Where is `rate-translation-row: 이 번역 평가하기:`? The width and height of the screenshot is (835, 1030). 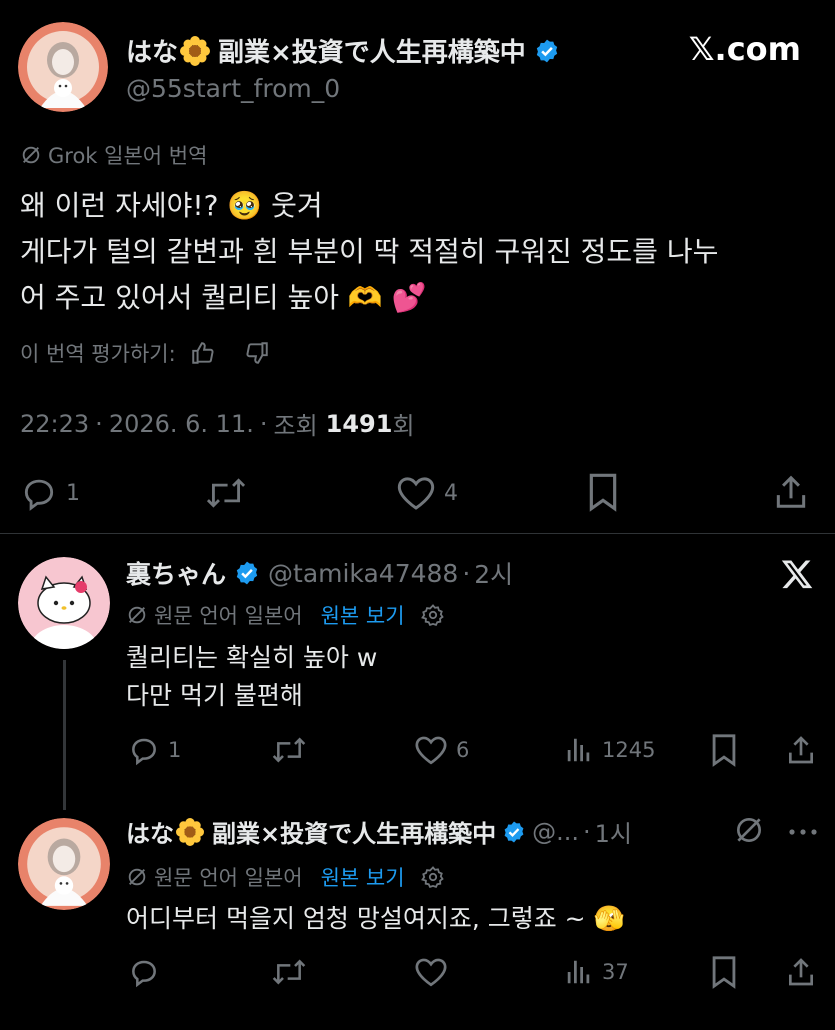 rate-translation-row: 이 번역 평가하기: is located at coordinates (145, 353).